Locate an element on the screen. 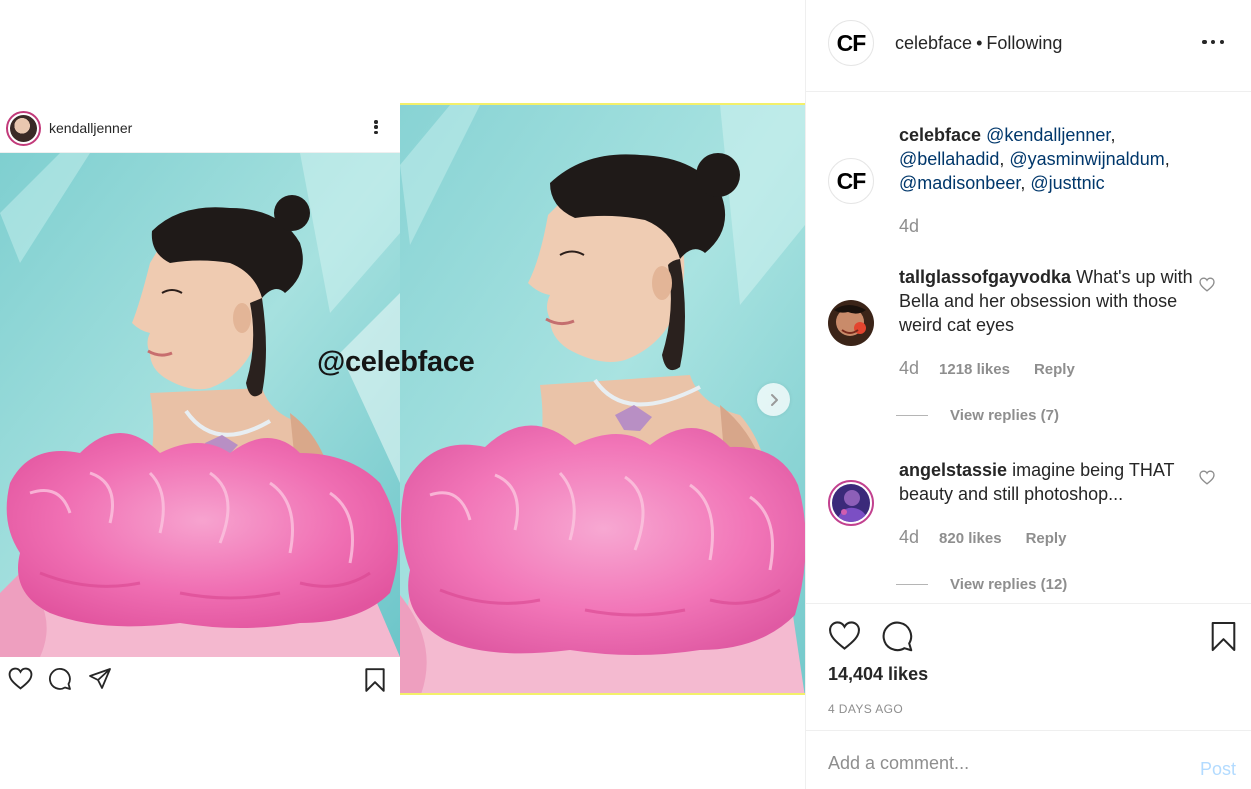  comment-input is located at coordinates (993, 763).